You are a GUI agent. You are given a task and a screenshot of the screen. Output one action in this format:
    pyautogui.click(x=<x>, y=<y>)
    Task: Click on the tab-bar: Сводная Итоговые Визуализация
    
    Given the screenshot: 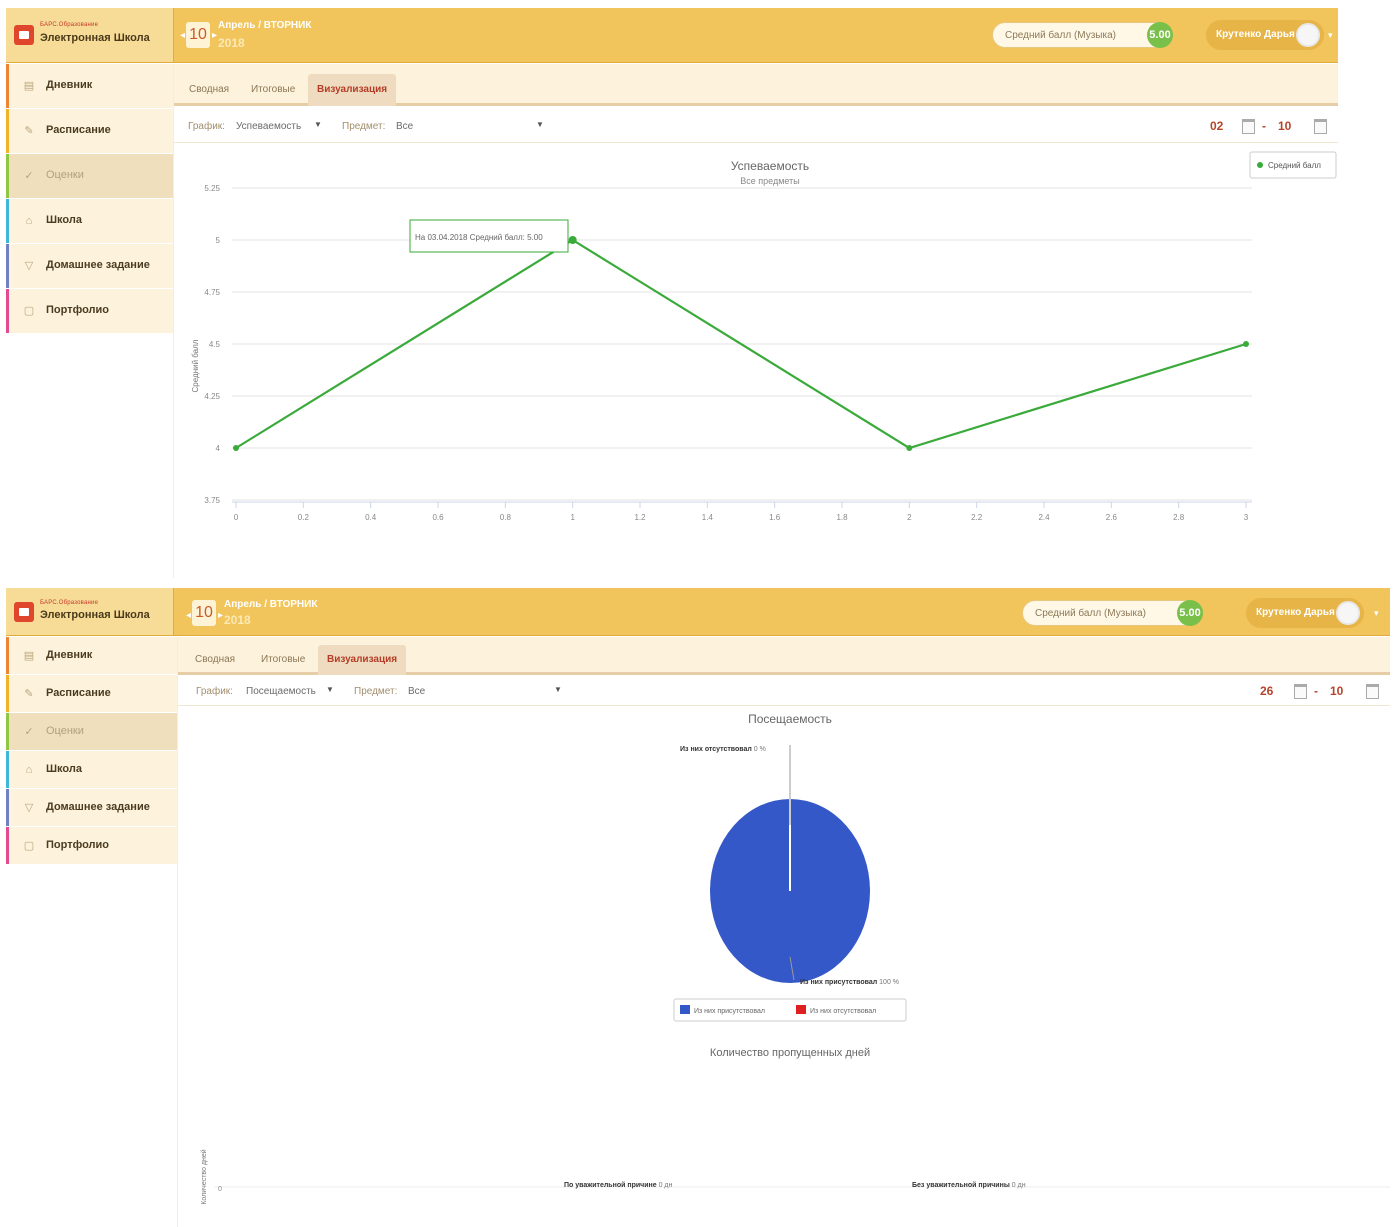 What is the action you would take?
    pyautogui.click(x=784, y=656)
    